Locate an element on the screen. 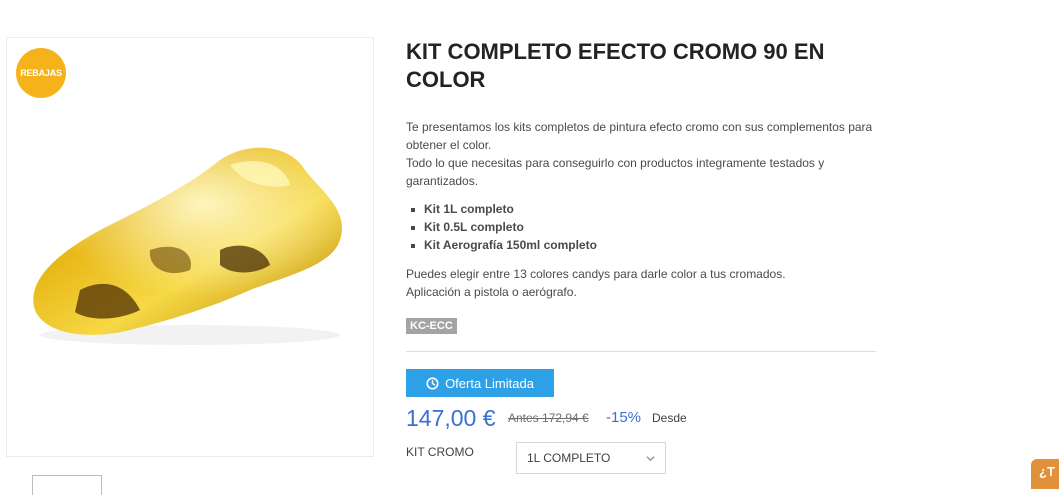  variant-selected-value: 1L COMPLETO is located at coordinates (569, 458).